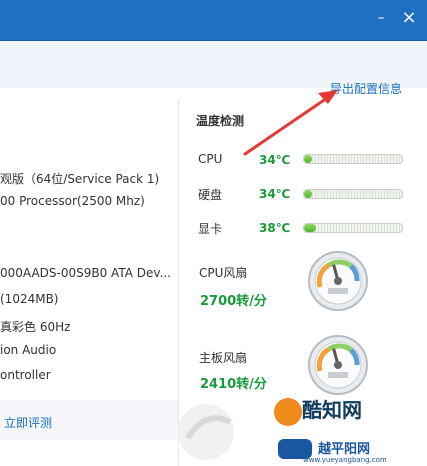  I want to click on motherboard-fan-gauge-icon, so click(338, 365).